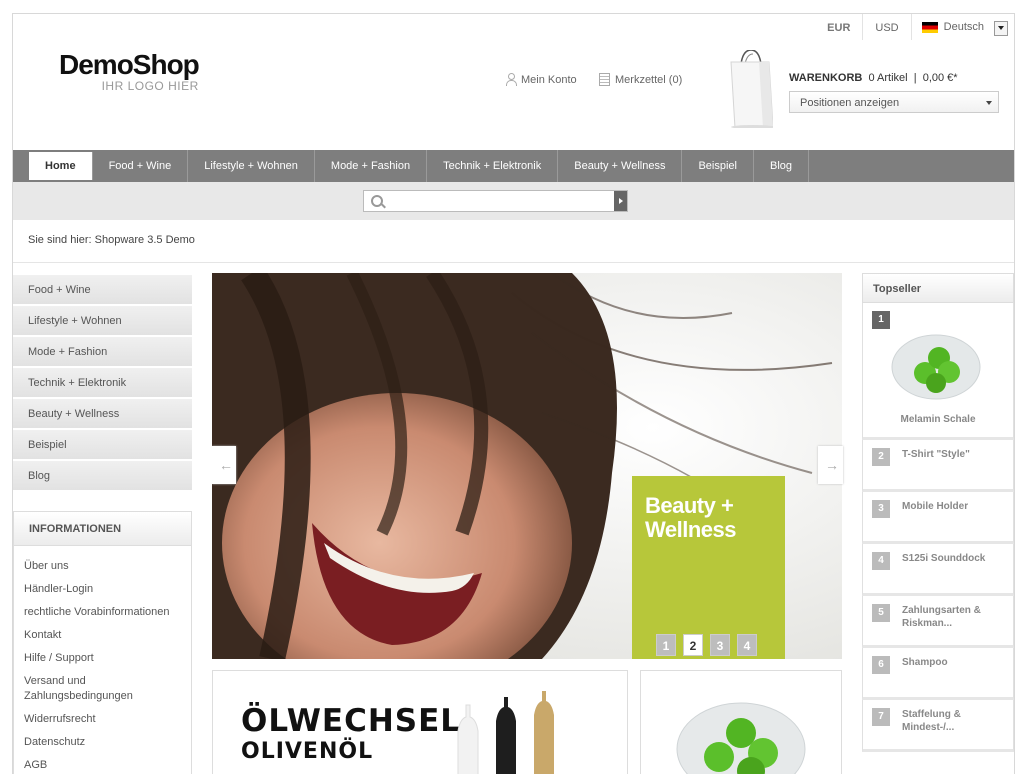 Image resolution: width=1024 pixels, height=774 pixels. What do you see at coordinates (938, 466) in the screenshot?
I see `topseller-item: 2 T-Shirt "Style"` at bounding box center [938, 466].